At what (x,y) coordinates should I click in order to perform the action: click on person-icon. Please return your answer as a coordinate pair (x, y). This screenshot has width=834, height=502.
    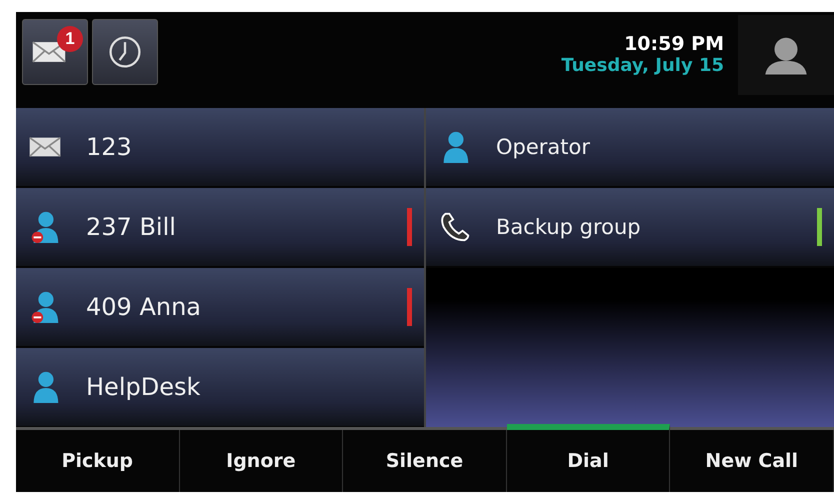
    Looking at the image, I should click on (786, 55).